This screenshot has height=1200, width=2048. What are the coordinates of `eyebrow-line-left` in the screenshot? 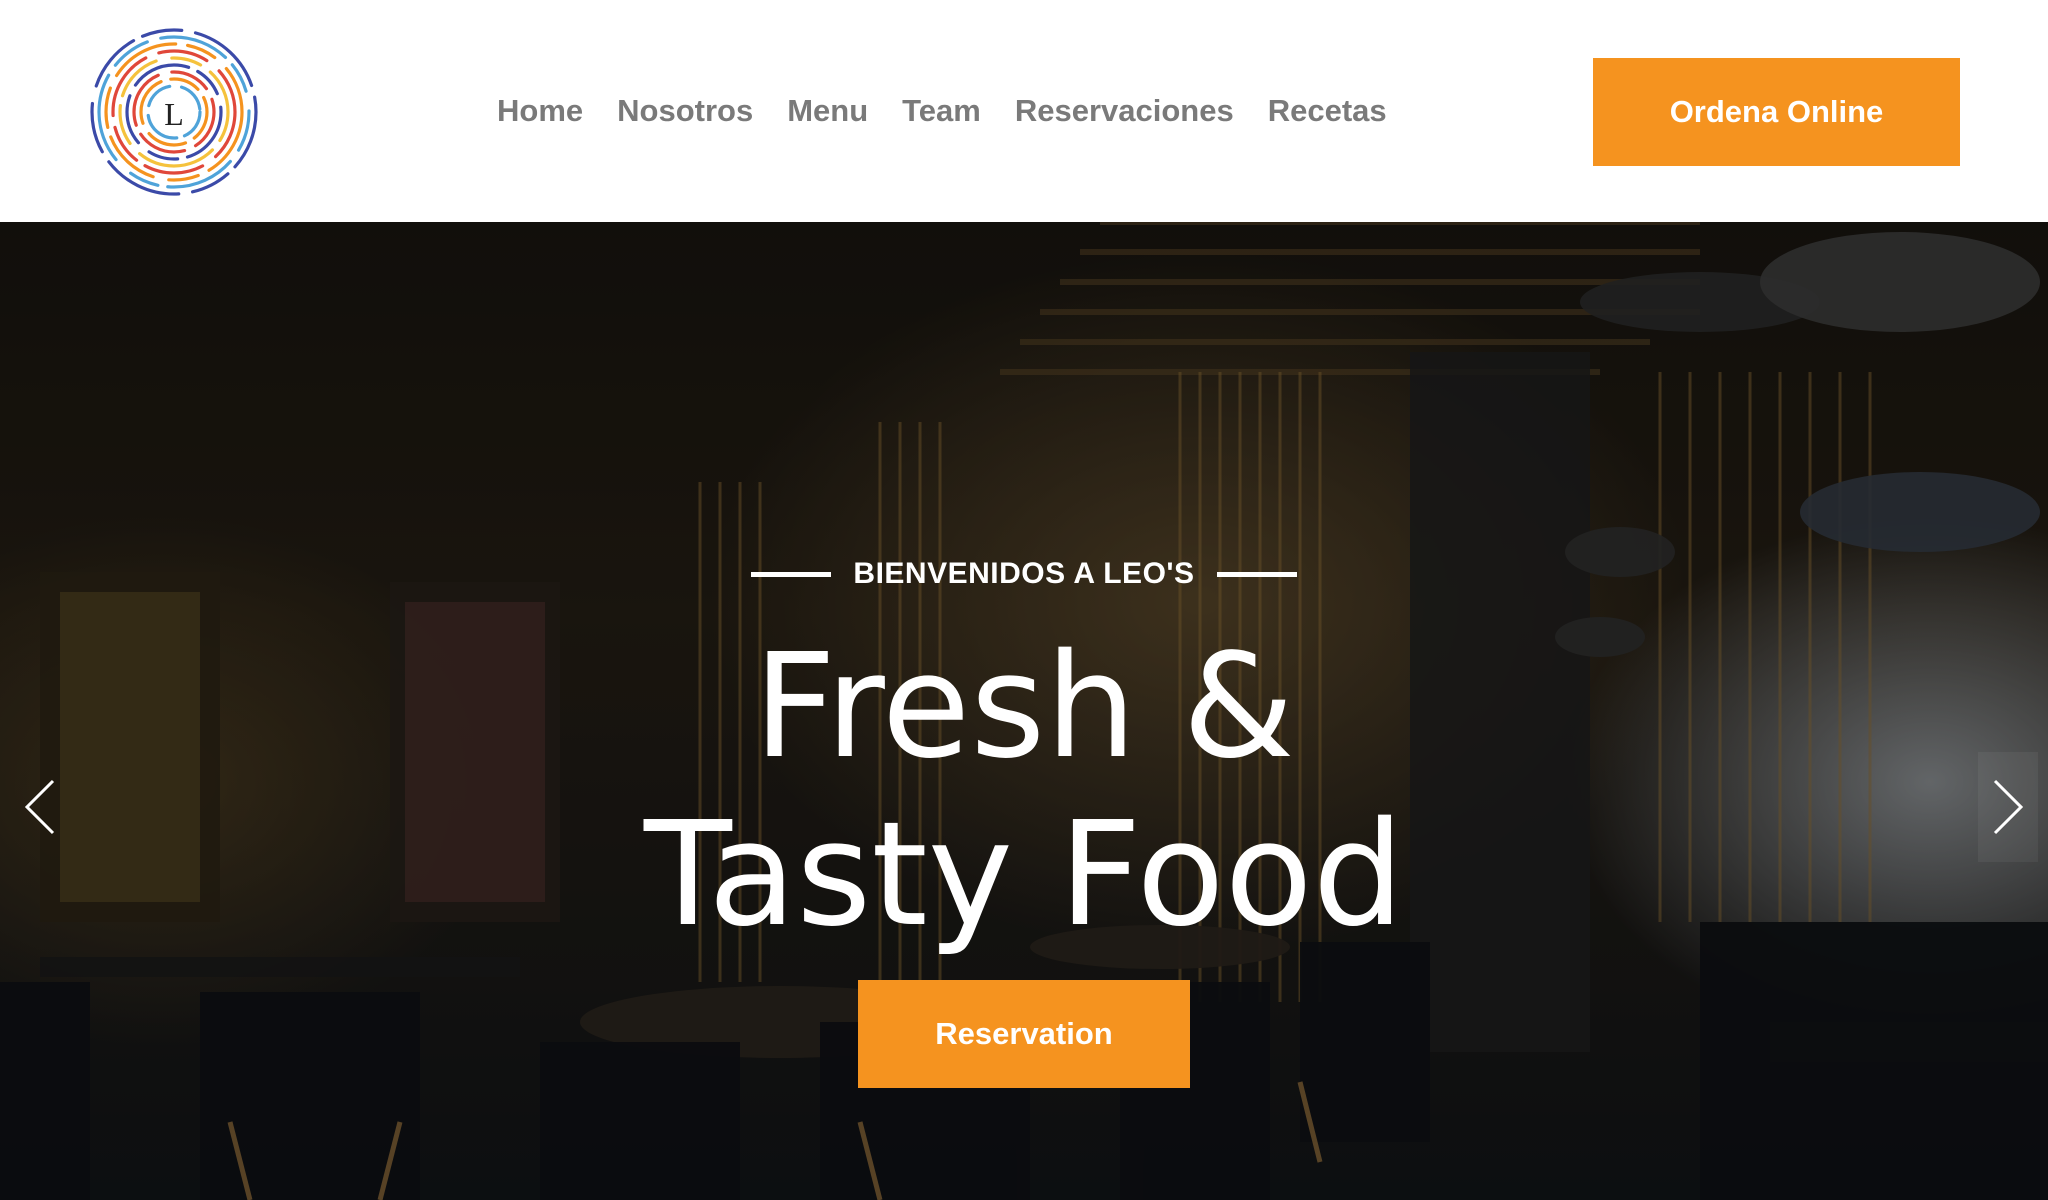 It's located at (791, 574).